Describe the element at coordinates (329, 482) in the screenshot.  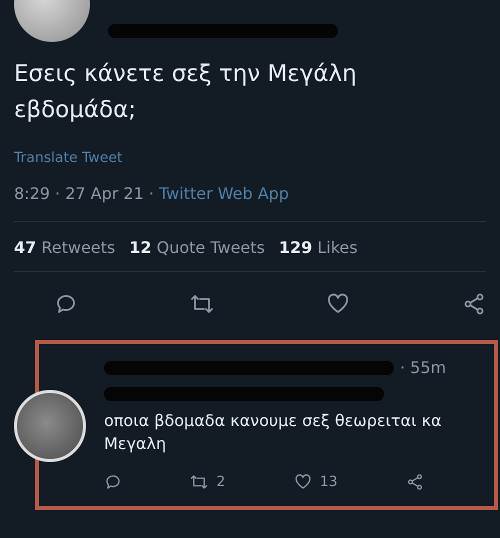
I see `action-count: 13` at that location.